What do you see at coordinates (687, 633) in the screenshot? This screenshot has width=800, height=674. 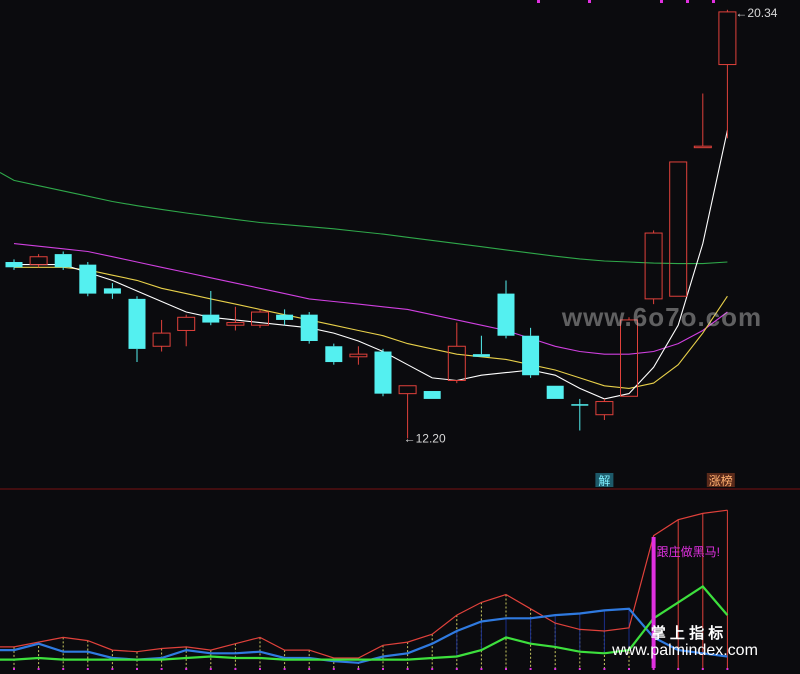 I see `watermark-brand: 掌 上 指 标` at bounding box center [687, 633].